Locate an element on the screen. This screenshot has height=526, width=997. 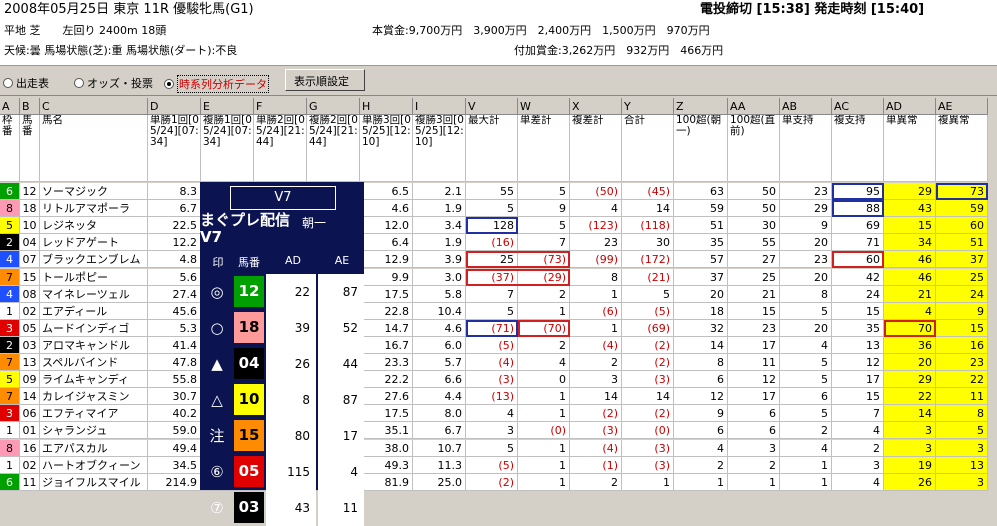
frame-number: 1 is located at coordinates (10, 465).